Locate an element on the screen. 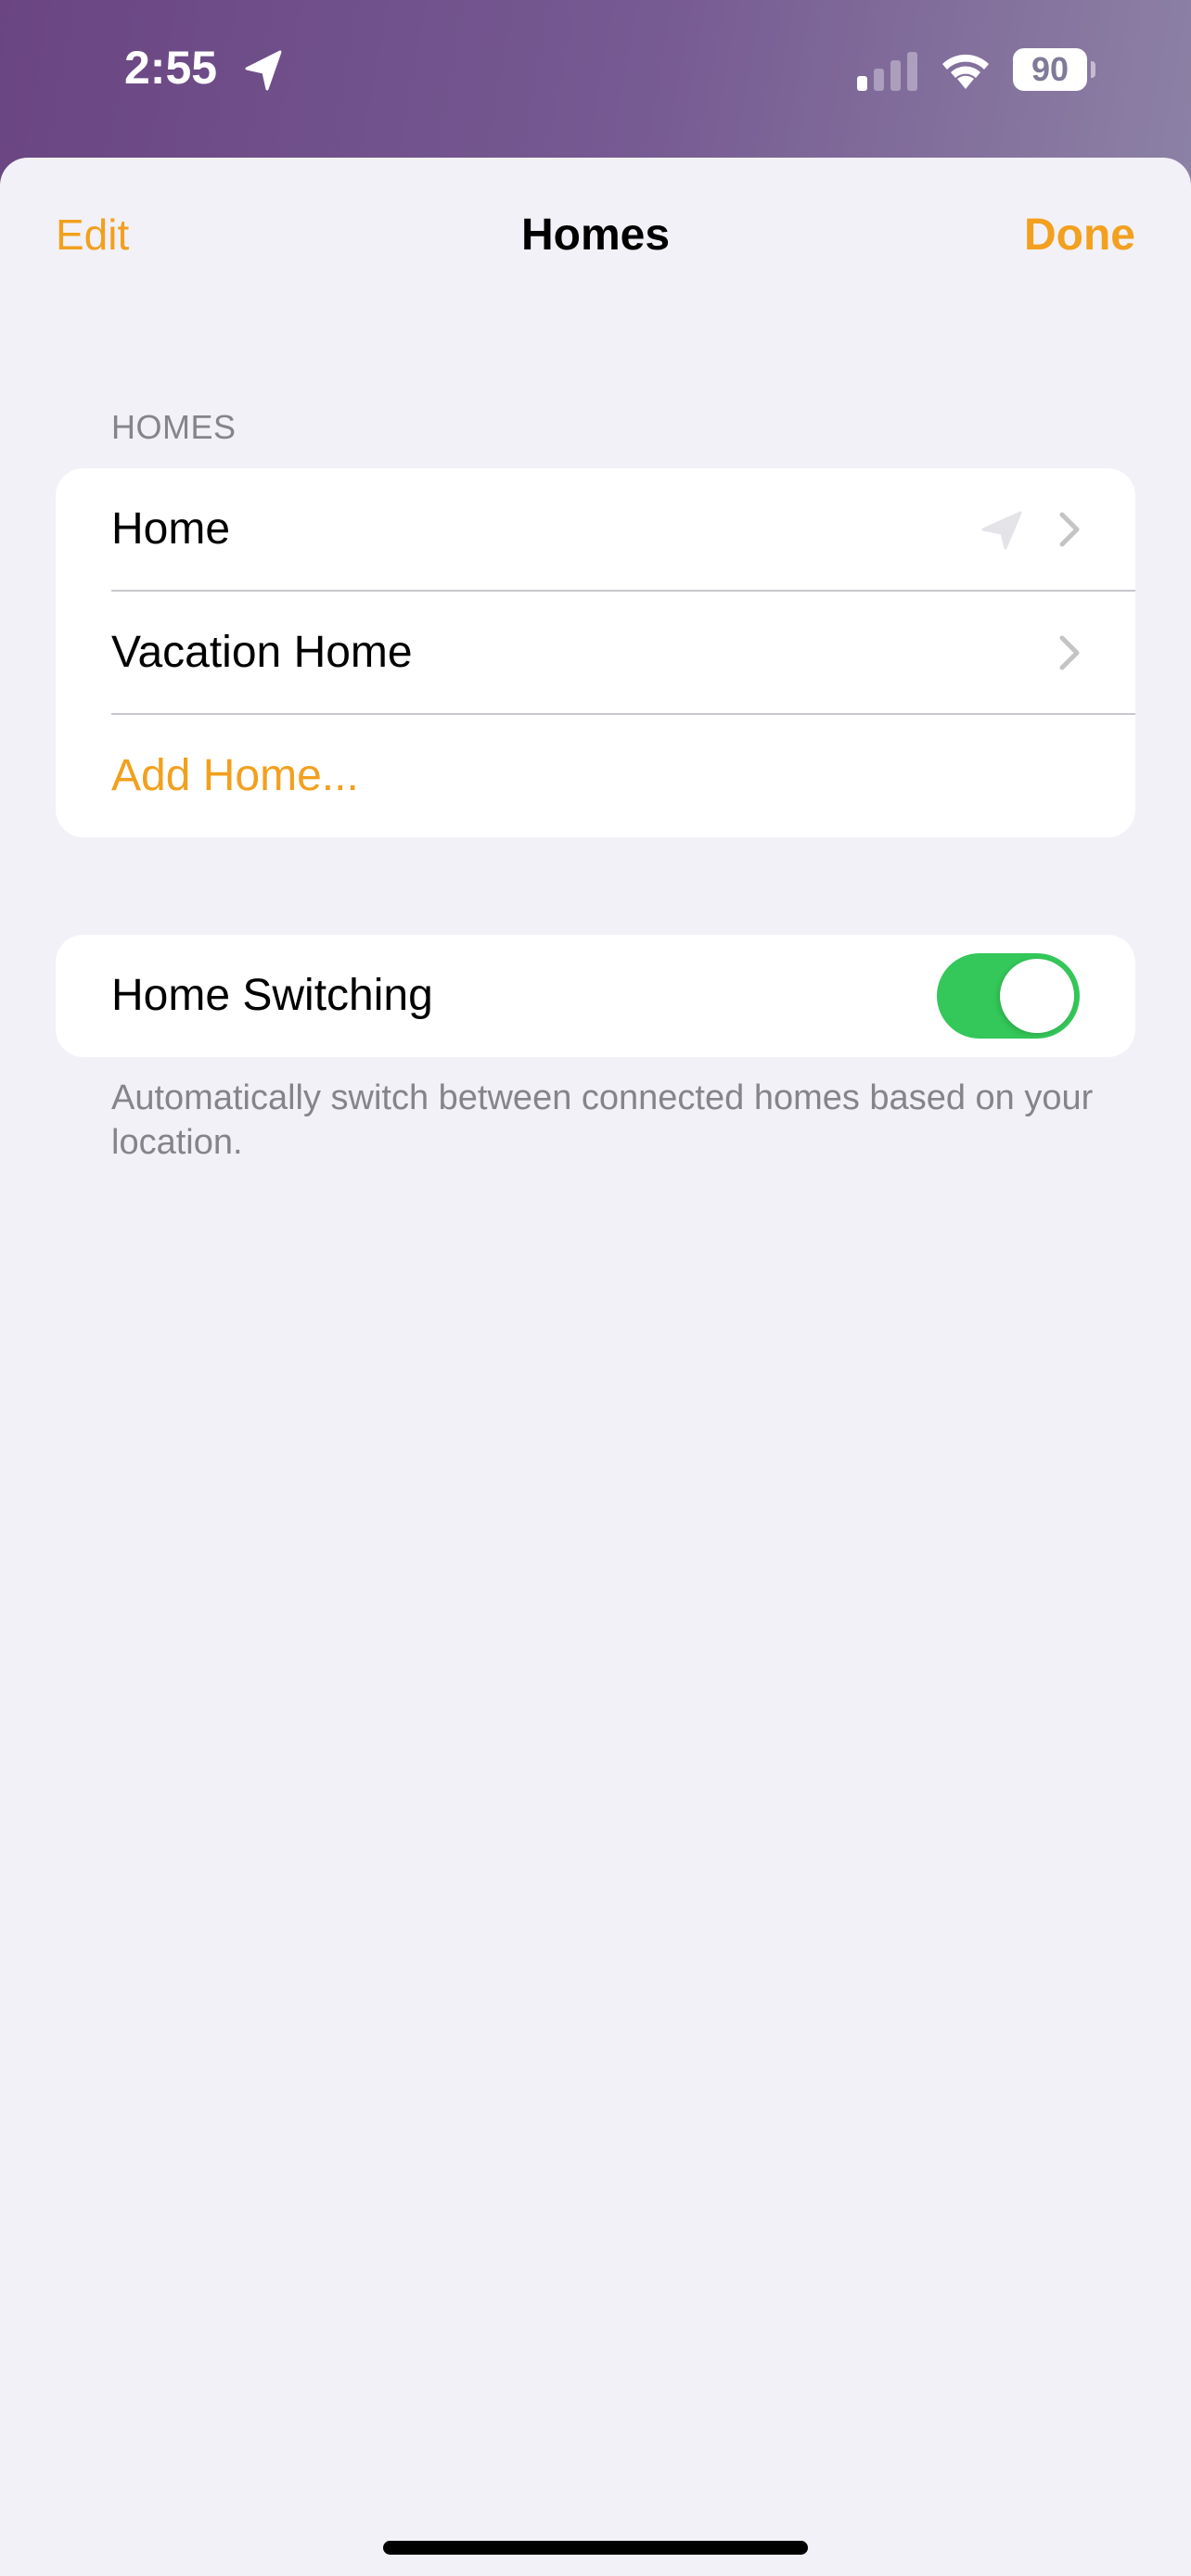 The image size is (1191, 2576). home-switching-row: Home Switching is located at coordinates (595, 996).